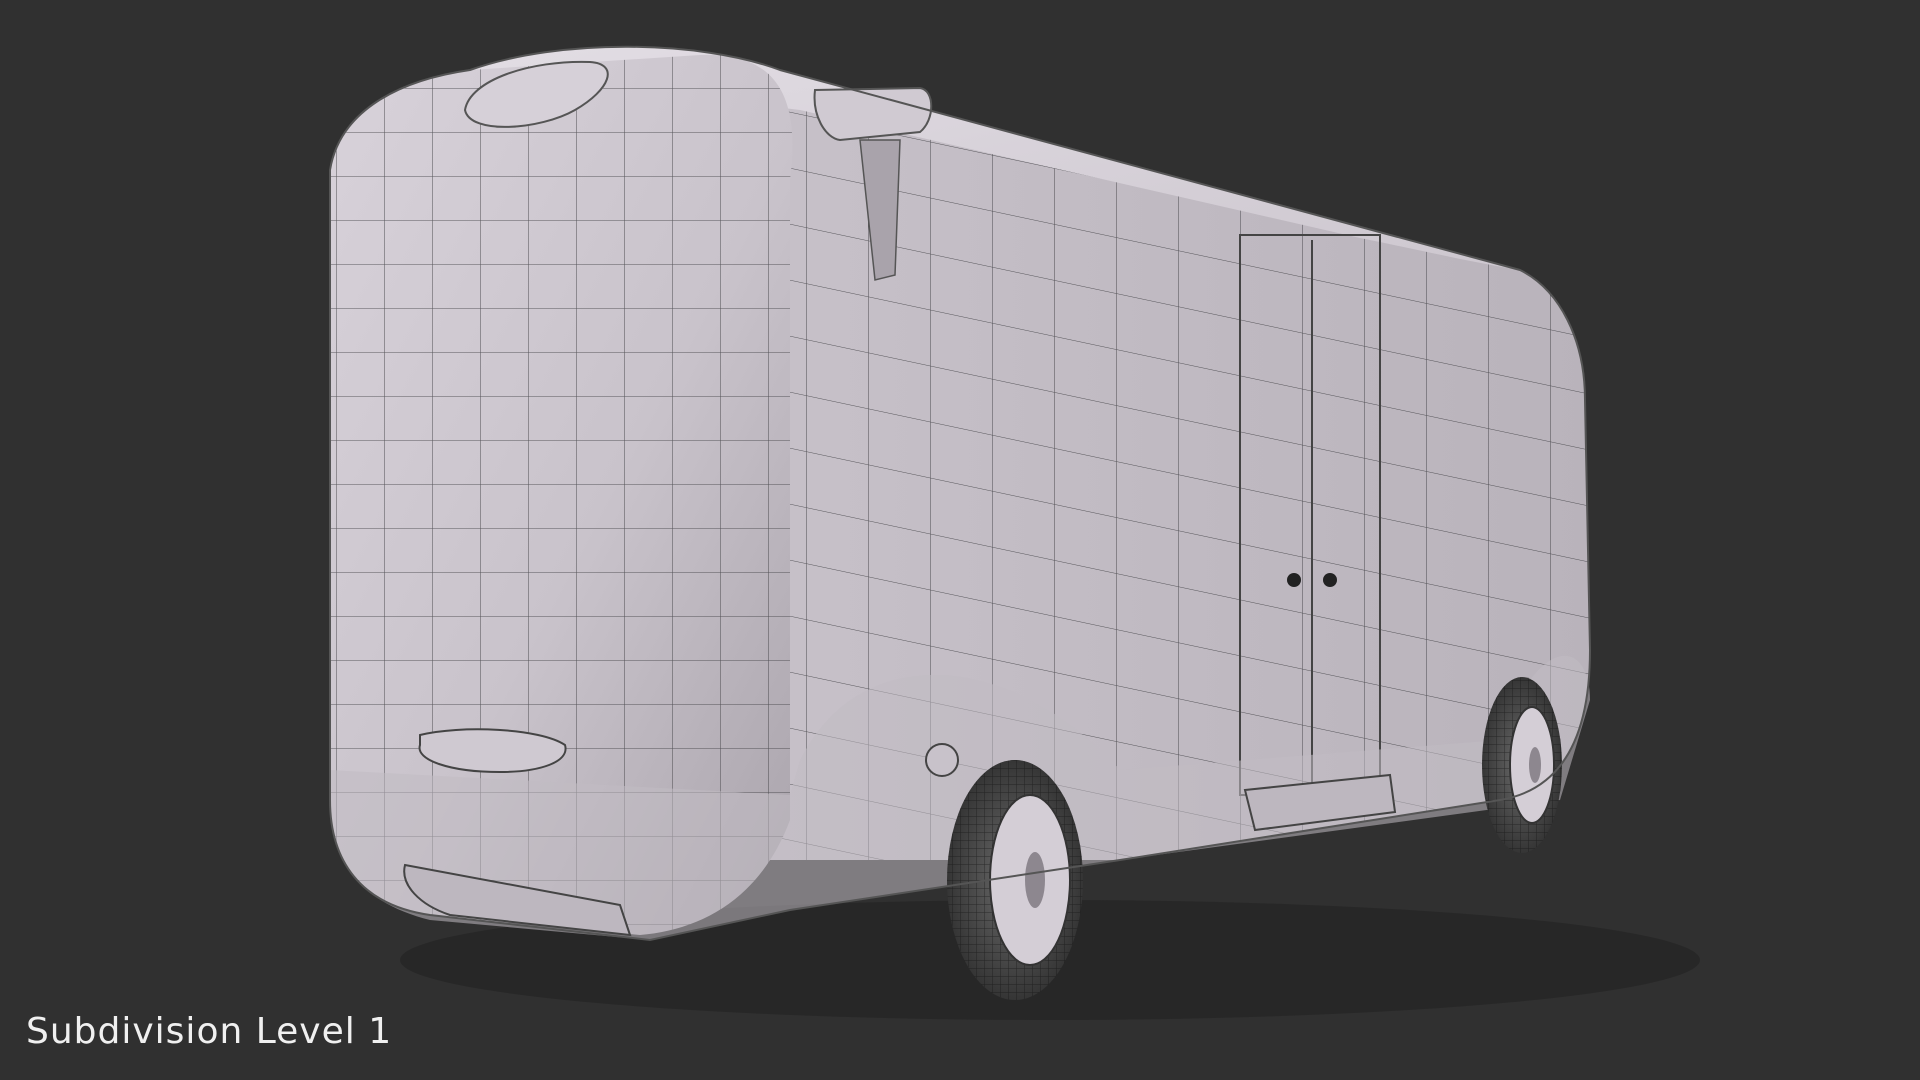  Describe the element at coordinates (492, 751) in the screenshot. I see `rear-light` at that location.